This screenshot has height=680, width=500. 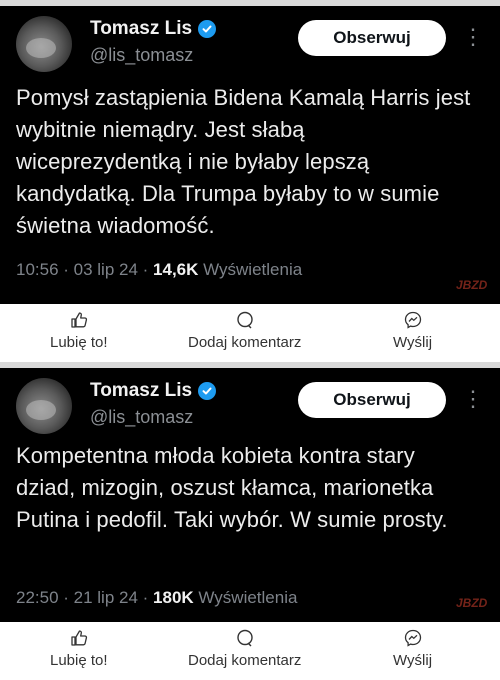 I want to click on views-count: 180K, so click(x=173, y=597).